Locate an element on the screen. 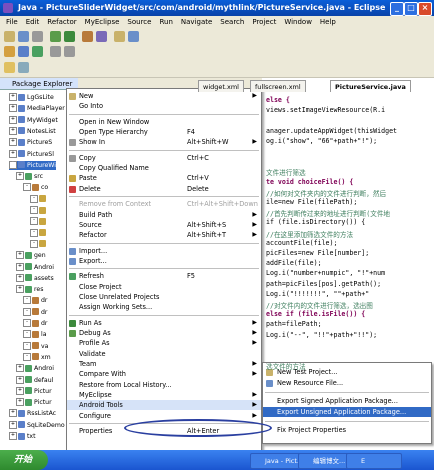 This screenshot has height=470, width=434. context-menu-item: Android Tools ▶ is located at coordinates (164, 405).